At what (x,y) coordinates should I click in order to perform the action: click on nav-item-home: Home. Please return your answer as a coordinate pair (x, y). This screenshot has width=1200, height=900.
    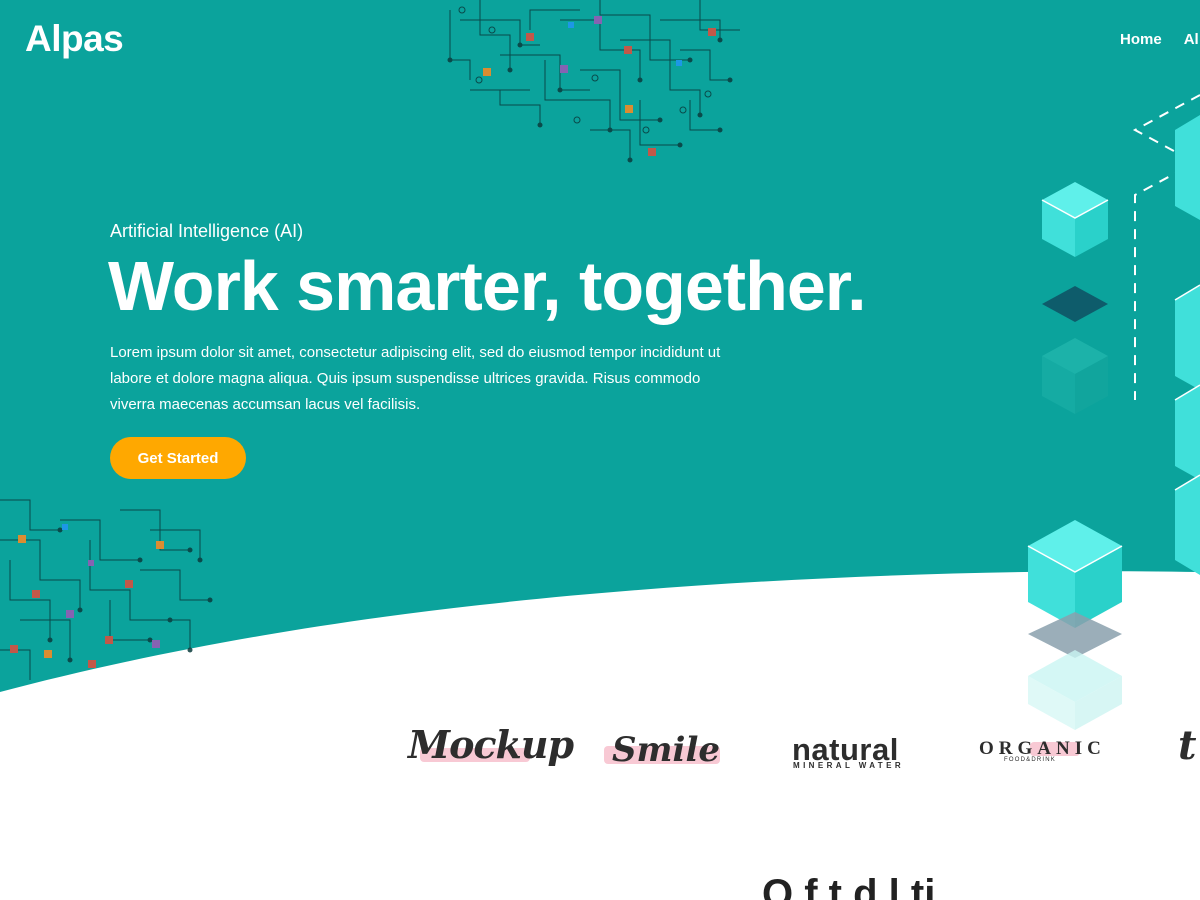
    Looking at the image, I should click on (1141, 39).